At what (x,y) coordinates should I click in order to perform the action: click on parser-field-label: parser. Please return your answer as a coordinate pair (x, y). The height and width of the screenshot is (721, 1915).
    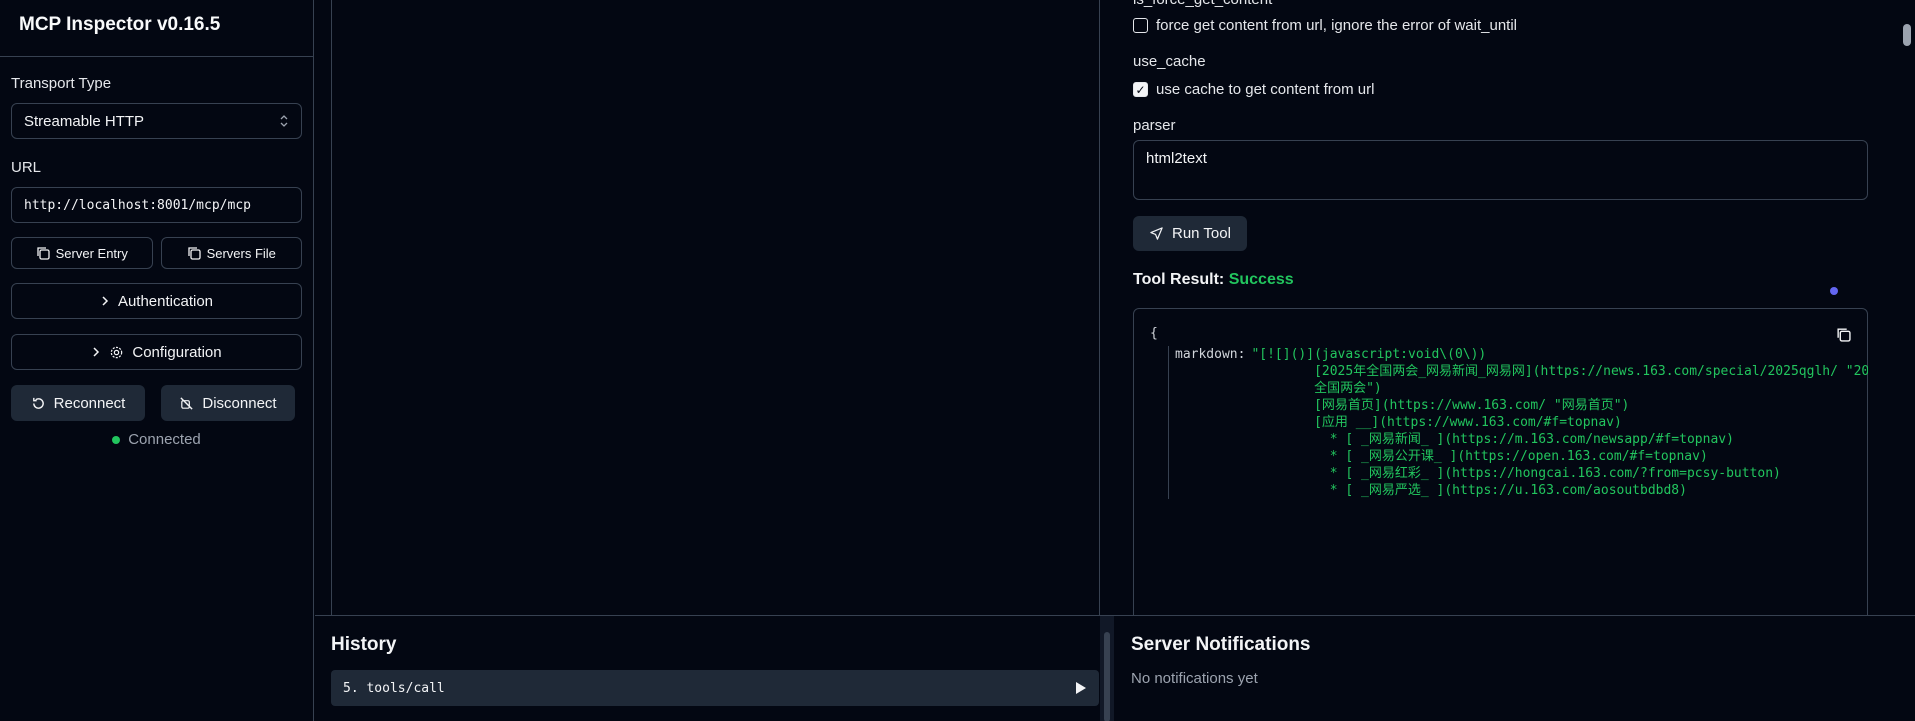
    Looking at the image, I should click on (1154, 125).